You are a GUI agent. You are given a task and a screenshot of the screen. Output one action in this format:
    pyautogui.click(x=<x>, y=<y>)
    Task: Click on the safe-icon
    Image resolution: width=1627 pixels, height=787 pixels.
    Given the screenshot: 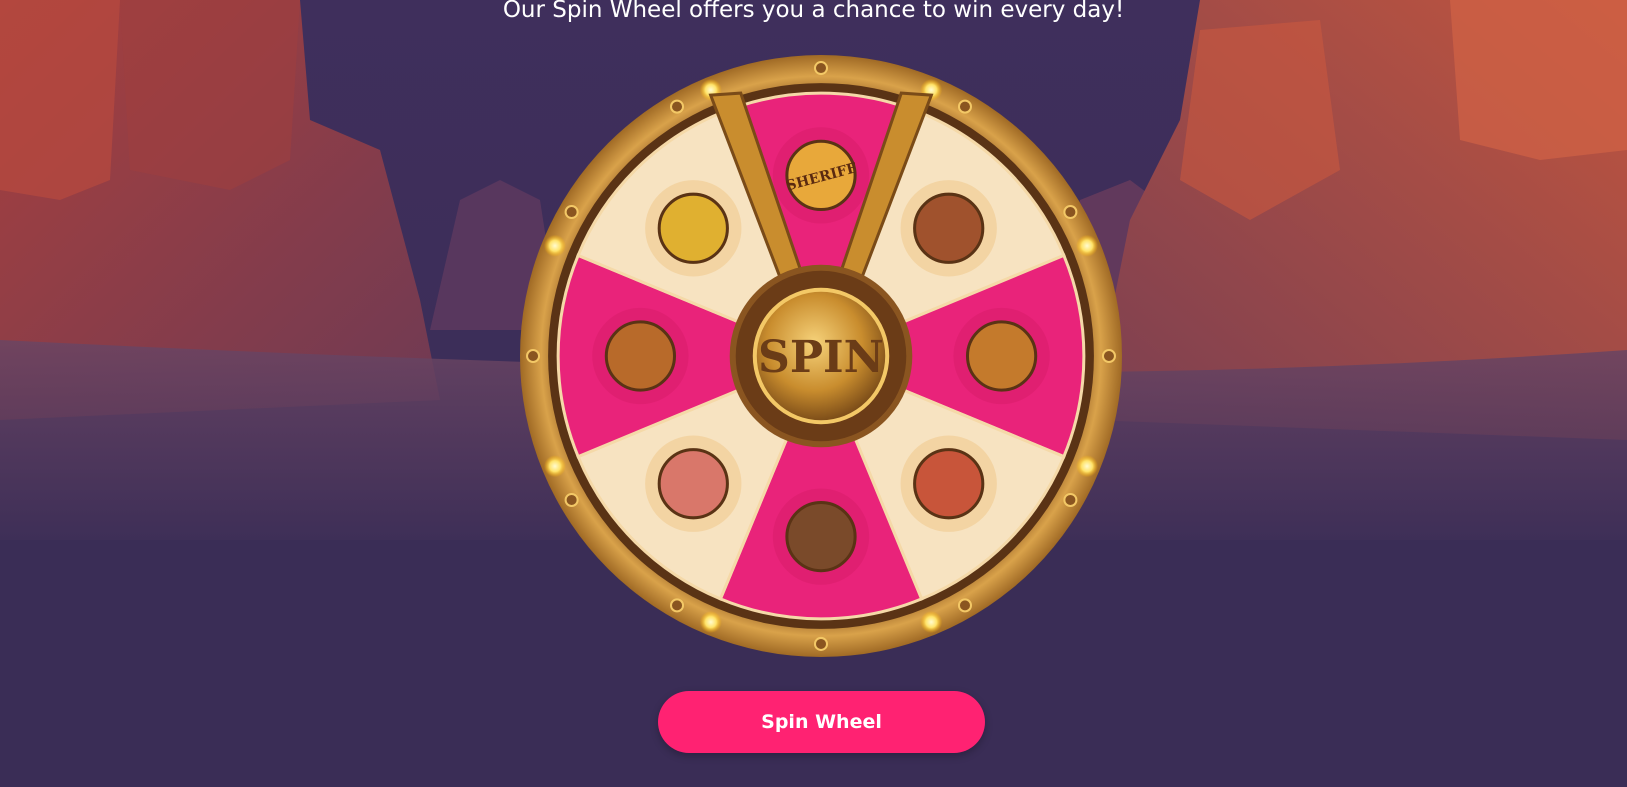 What is the action you would take?
    pyautogui.click(x=693, y=483)
    